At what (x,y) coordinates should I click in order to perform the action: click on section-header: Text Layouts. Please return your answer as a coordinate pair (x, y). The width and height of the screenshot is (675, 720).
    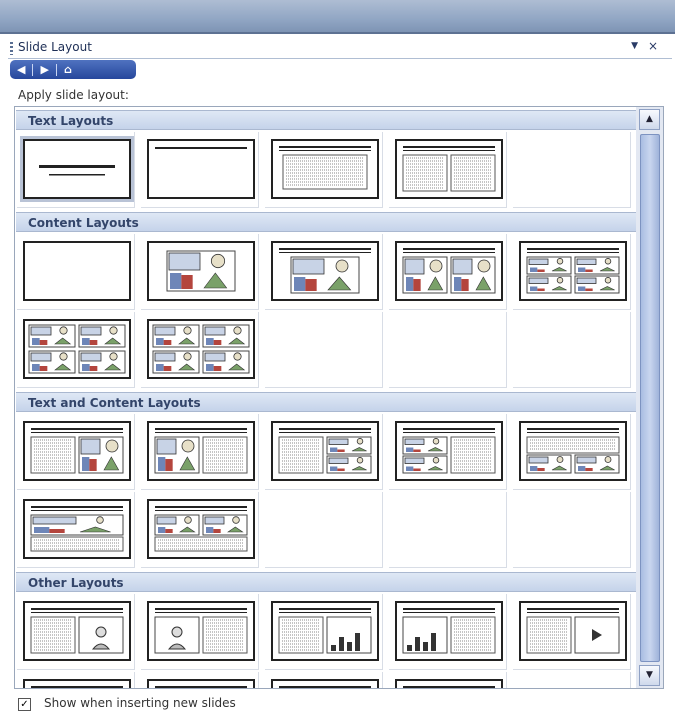
    Looking at the image, I should click on (326, 120).